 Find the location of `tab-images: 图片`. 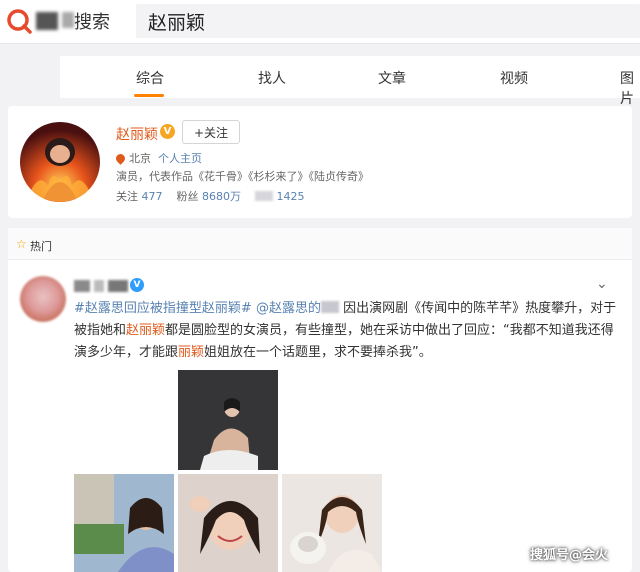

tab-images: 图片 is located at coordinates (630, 88).